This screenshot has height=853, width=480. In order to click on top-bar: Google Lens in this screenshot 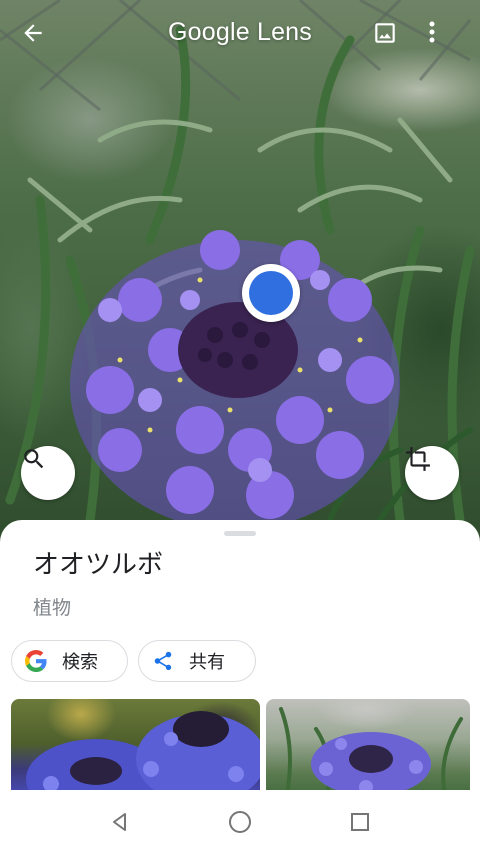, I will do `click(240, 36)`.